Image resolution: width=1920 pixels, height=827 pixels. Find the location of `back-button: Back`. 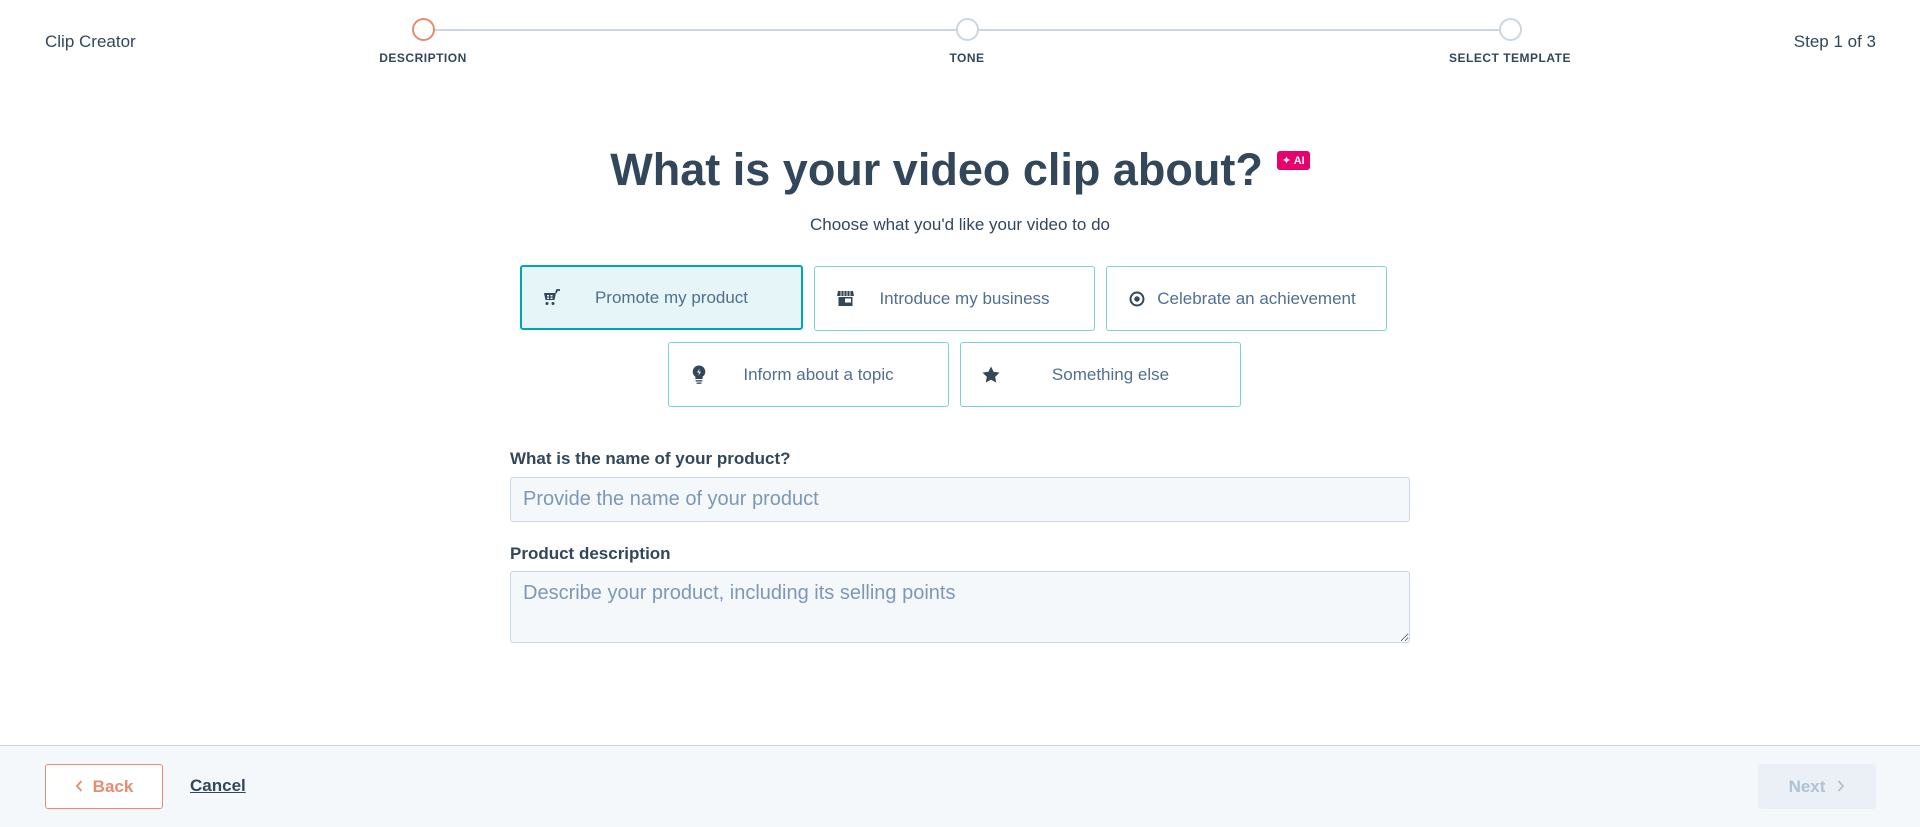

back-button: Back is located at coordinates (104, 786).